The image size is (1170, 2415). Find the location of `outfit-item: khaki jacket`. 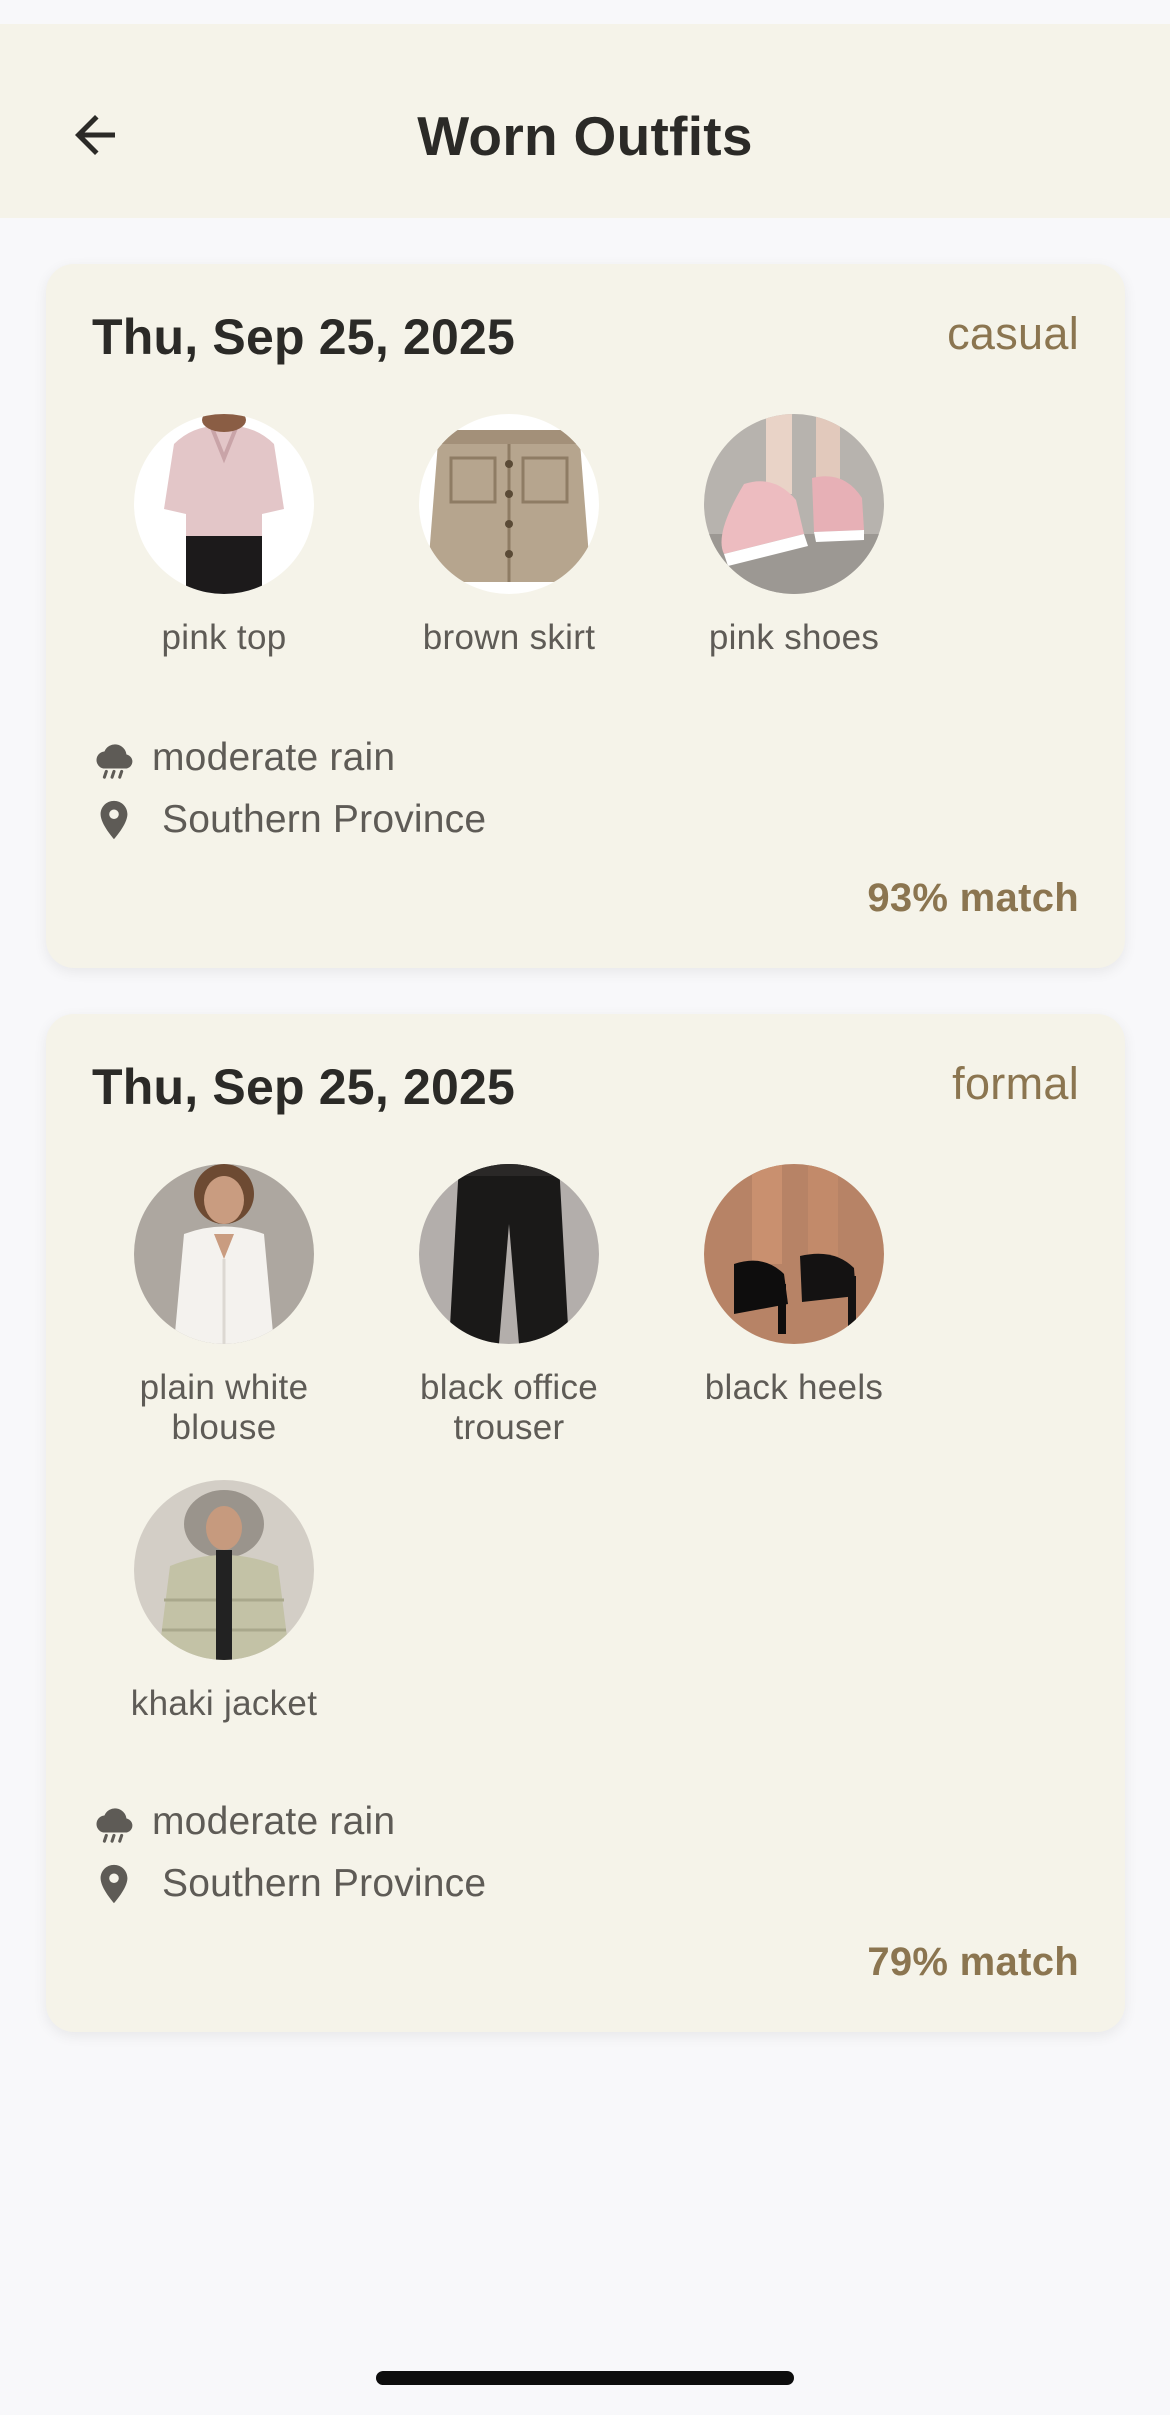

outfit-item: khaki jacket is located at coordinates (224, 1602).